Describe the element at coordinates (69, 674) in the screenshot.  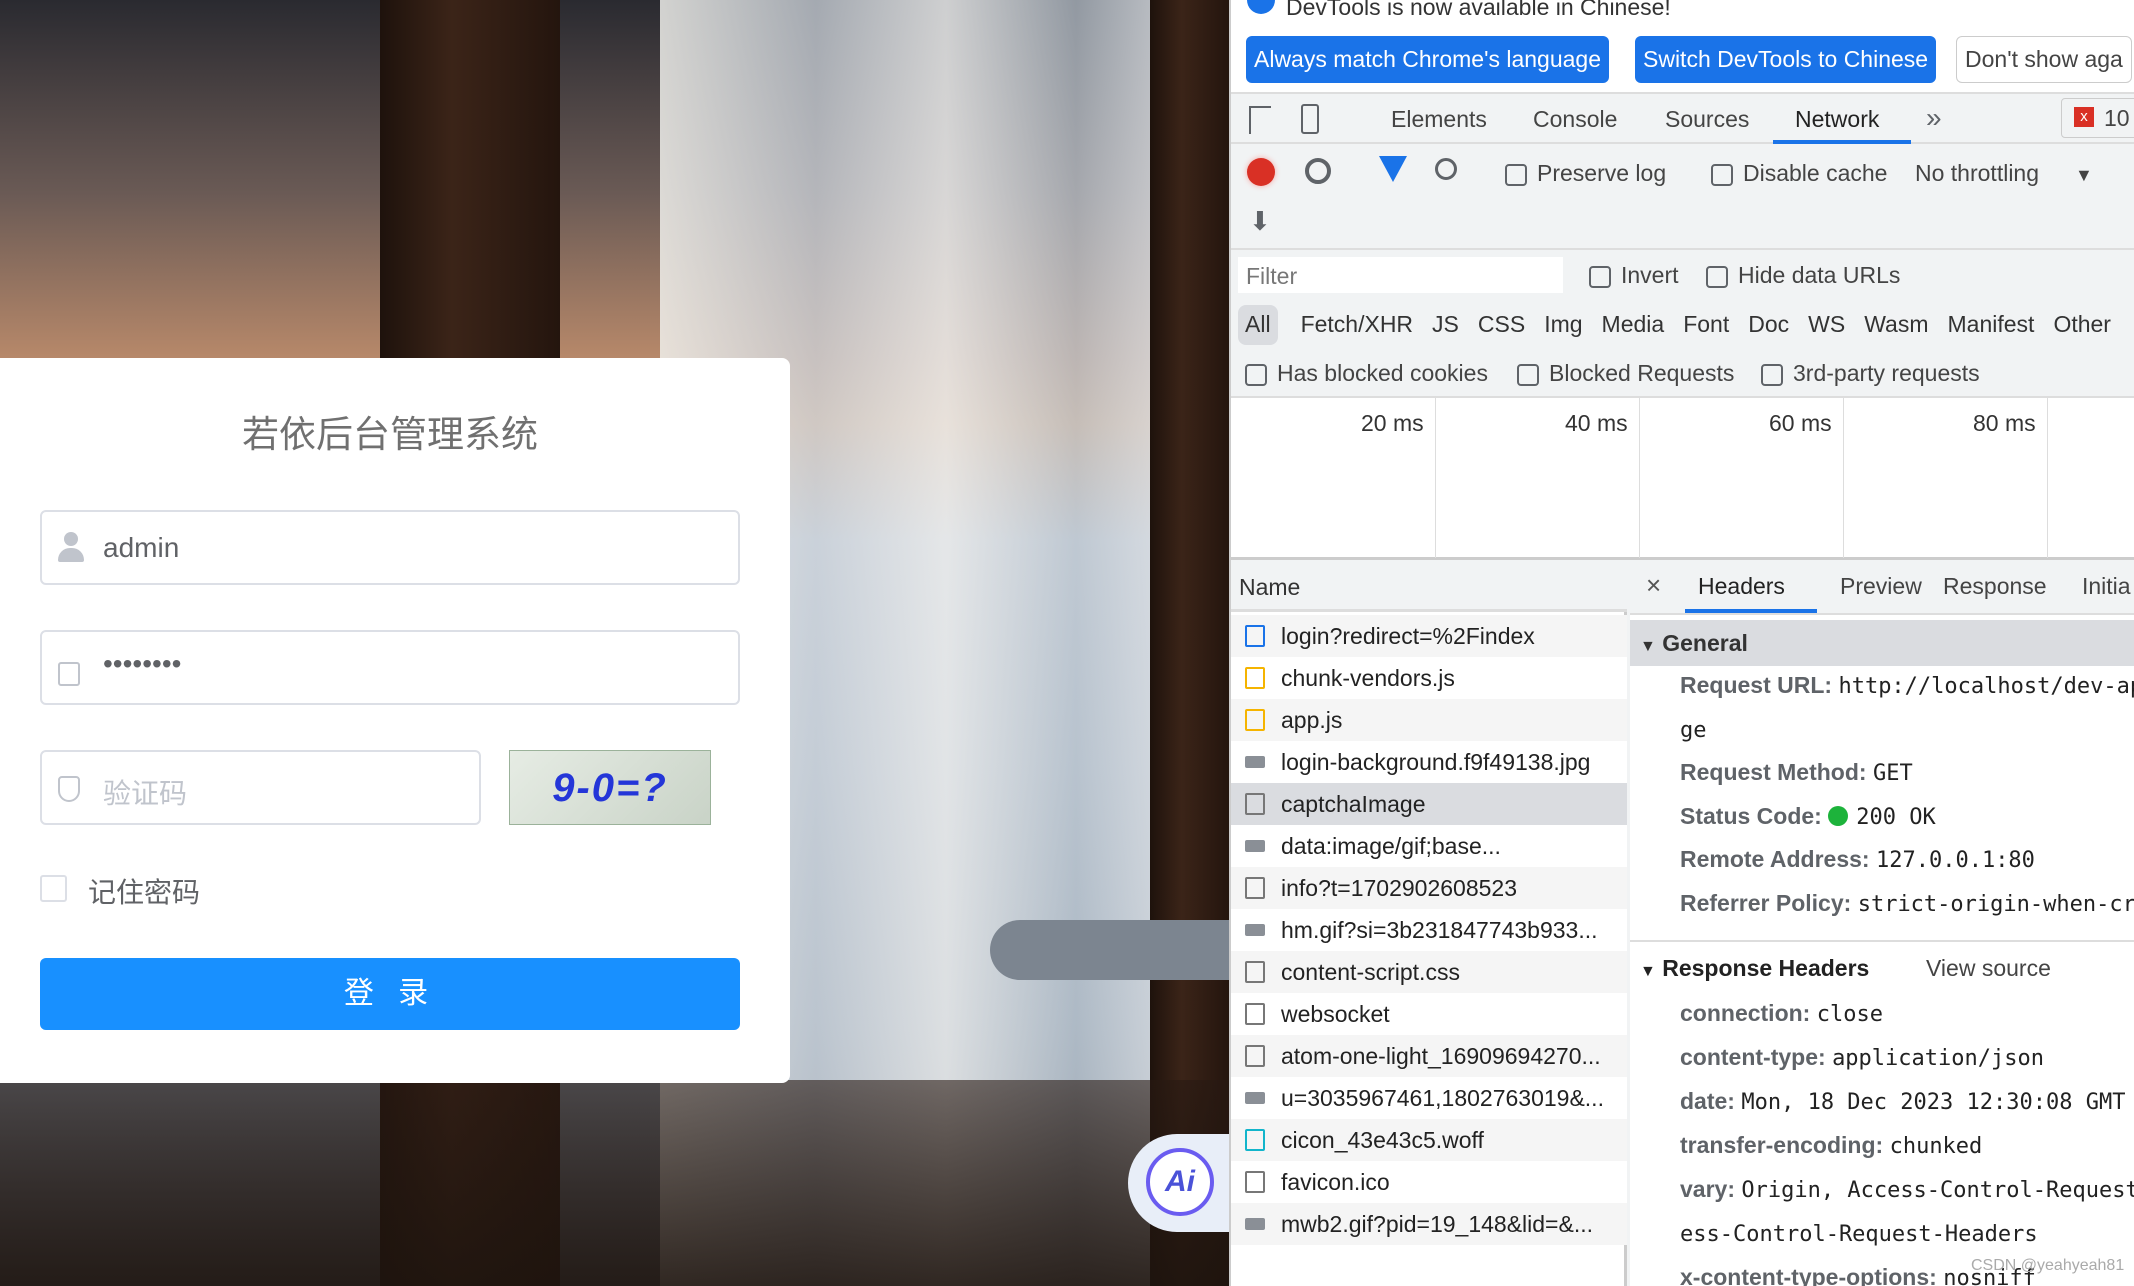
I see `lock-icon` at that location.